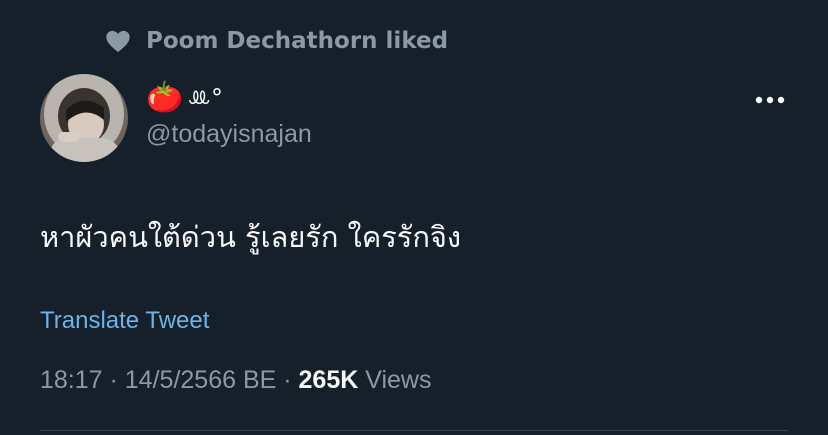 The width and height of the screenshot is (828, 435). I want to click on tomato-emoji: 🍅, so click(165, 97).